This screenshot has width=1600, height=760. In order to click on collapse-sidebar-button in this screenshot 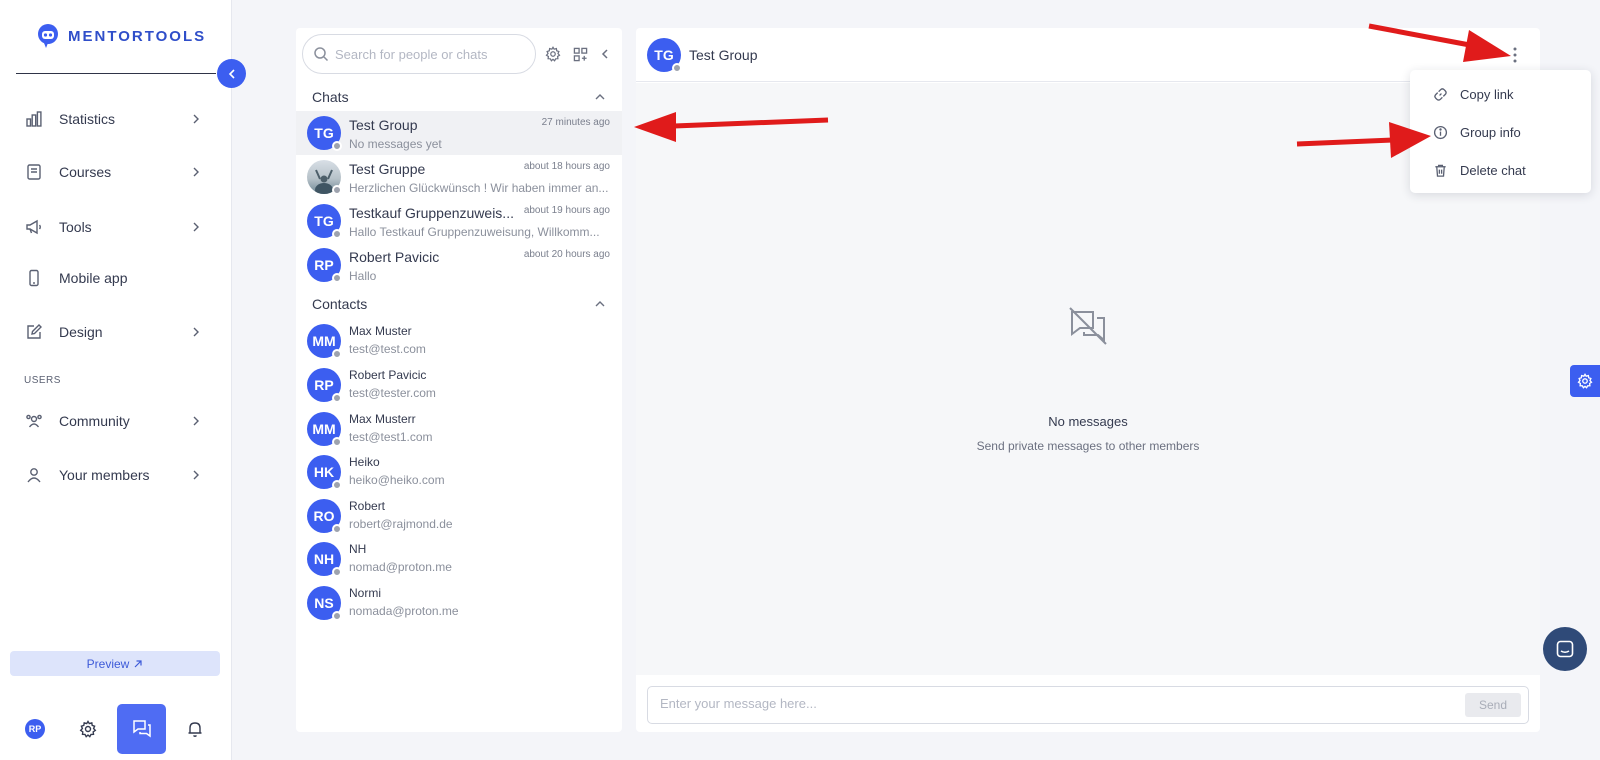, I will do `click(231, 73)`.